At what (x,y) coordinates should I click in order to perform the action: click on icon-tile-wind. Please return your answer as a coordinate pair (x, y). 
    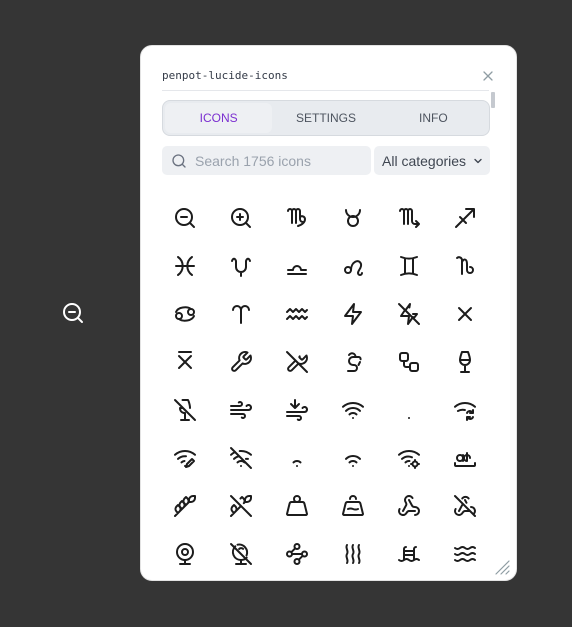
    Looking at the image, I should click on (241, 410).